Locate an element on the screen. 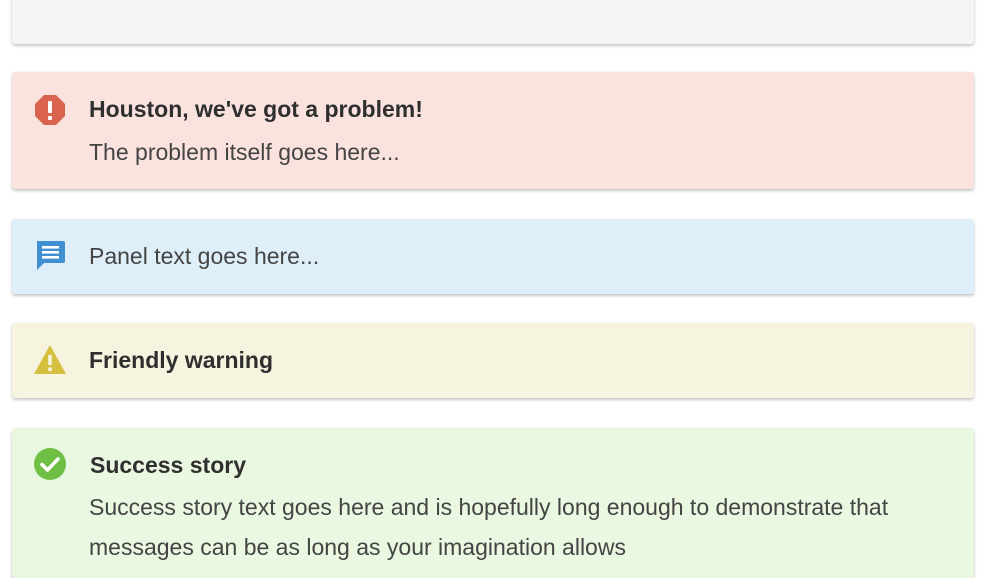 This screenshot has height=578, width=990. chat-message-icon is located at coordinates (50, 255).